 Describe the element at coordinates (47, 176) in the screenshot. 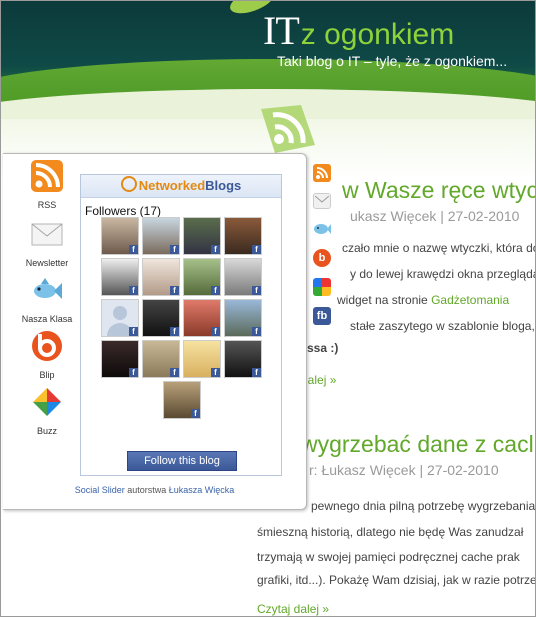

I see `rss-icon` at that location.